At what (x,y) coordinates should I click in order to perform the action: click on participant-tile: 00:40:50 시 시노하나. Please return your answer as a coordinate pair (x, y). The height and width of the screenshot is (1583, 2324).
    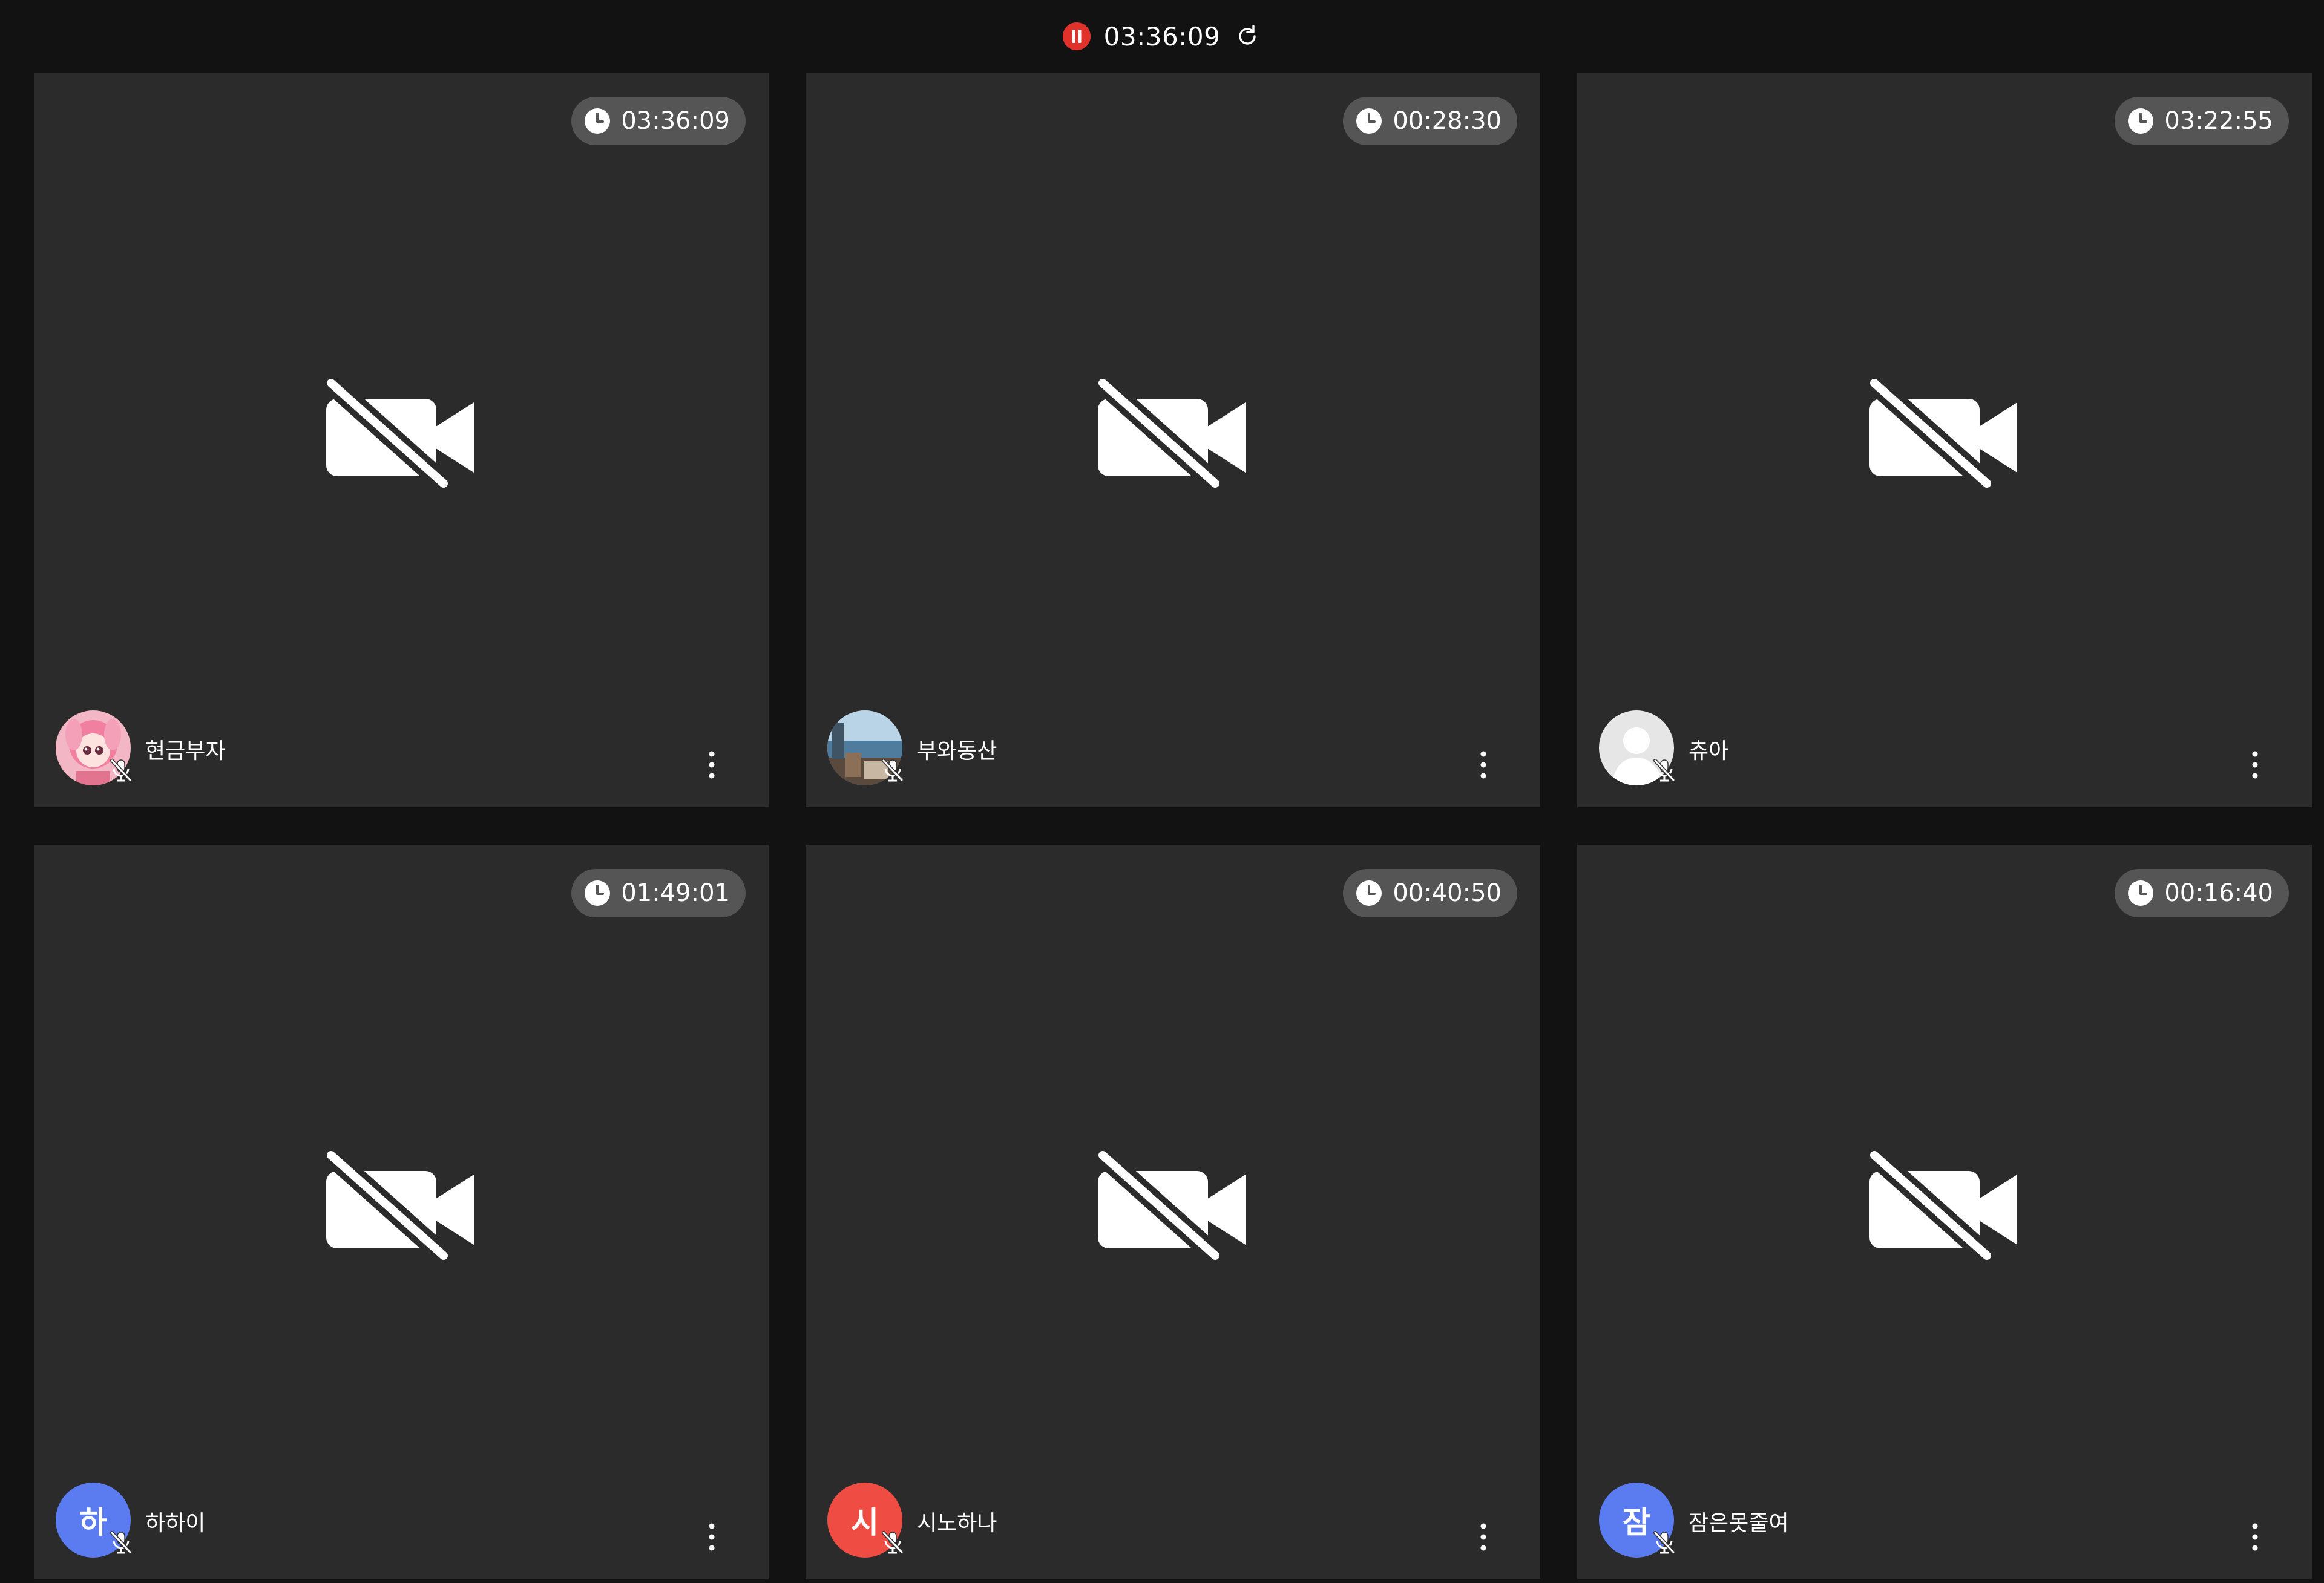
    Looking at the image, I should click on (1173, 1212).